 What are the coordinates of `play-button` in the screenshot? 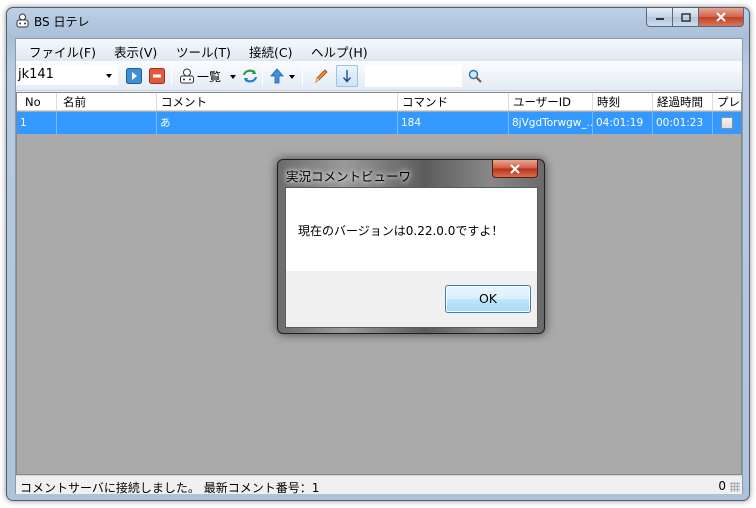 It's located at (134, 76).